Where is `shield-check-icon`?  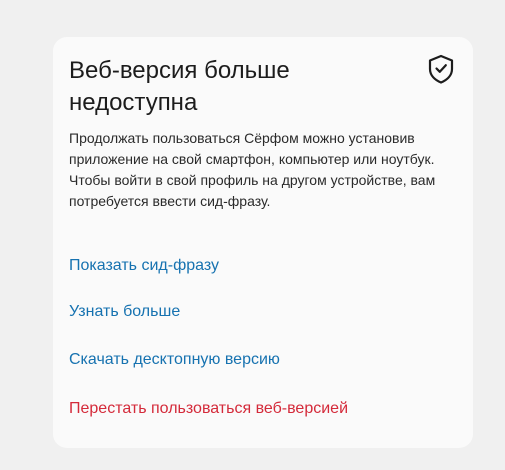
shield-check-icon is located at coordinates (441, 69).